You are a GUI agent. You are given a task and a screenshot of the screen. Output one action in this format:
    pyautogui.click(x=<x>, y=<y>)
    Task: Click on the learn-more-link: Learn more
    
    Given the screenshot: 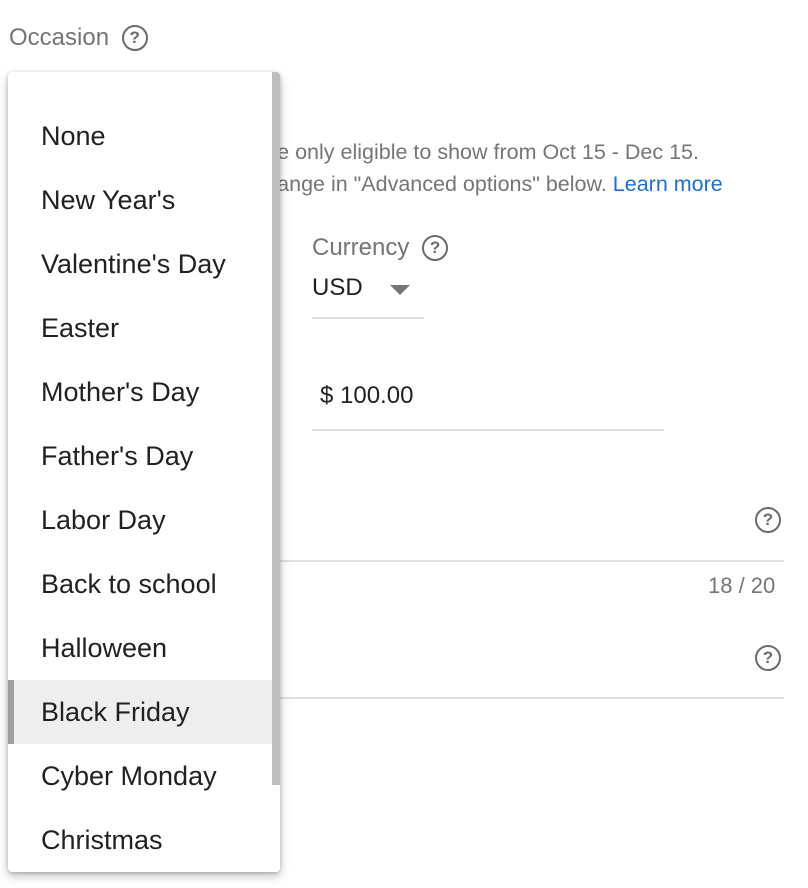 What is the action you would take?
    pyautogui.click(x=668, y=184)
    